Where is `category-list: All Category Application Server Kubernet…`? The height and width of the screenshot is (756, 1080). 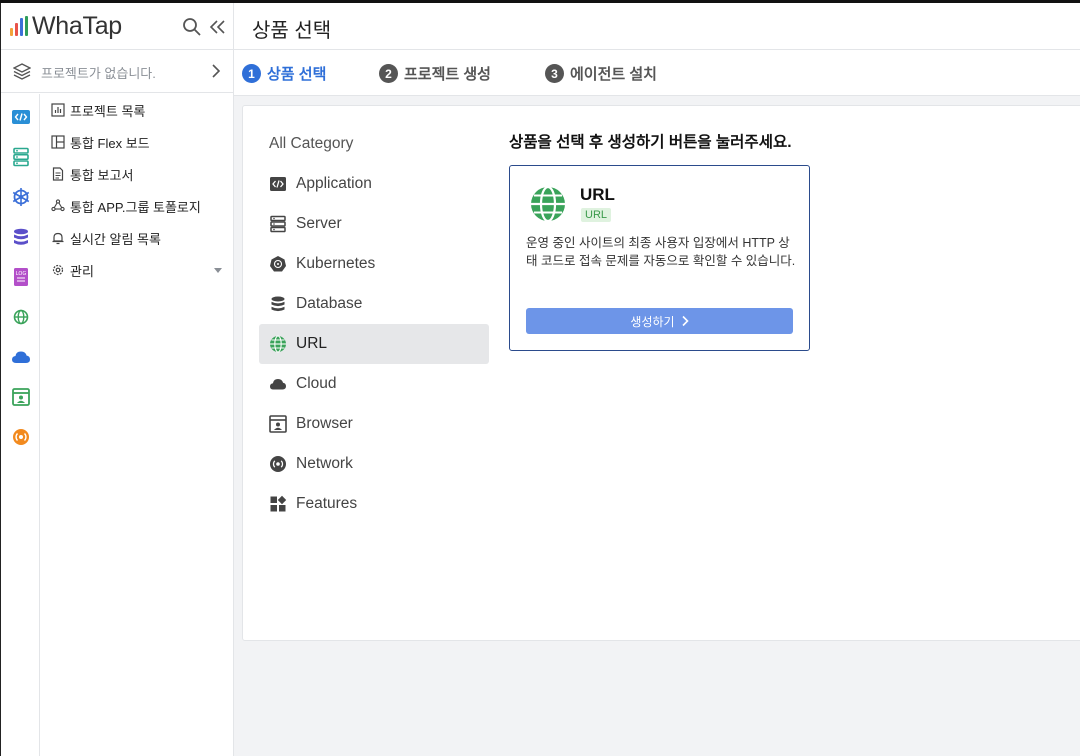 category-list: All Category Application Server Kubernet… is located at coordinates (374, 324).